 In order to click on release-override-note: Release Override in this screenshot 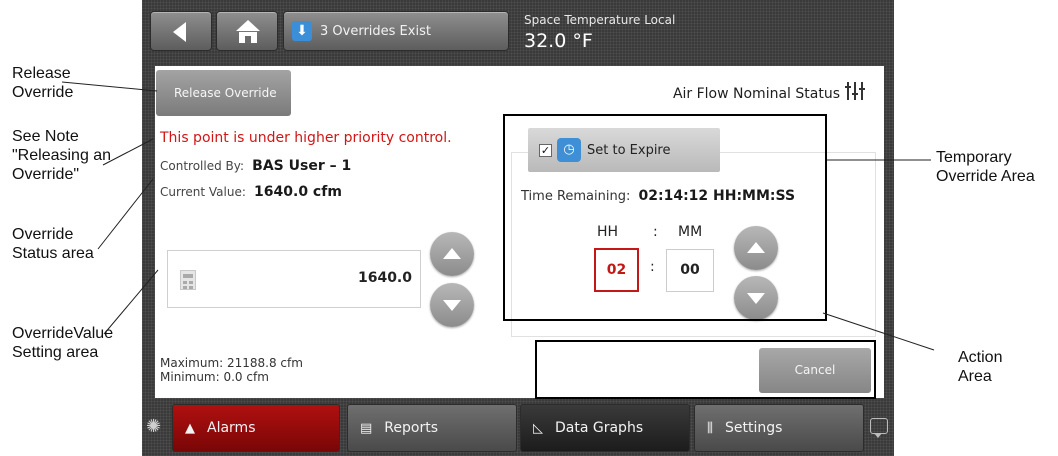, I will do `click(43, 83)`.